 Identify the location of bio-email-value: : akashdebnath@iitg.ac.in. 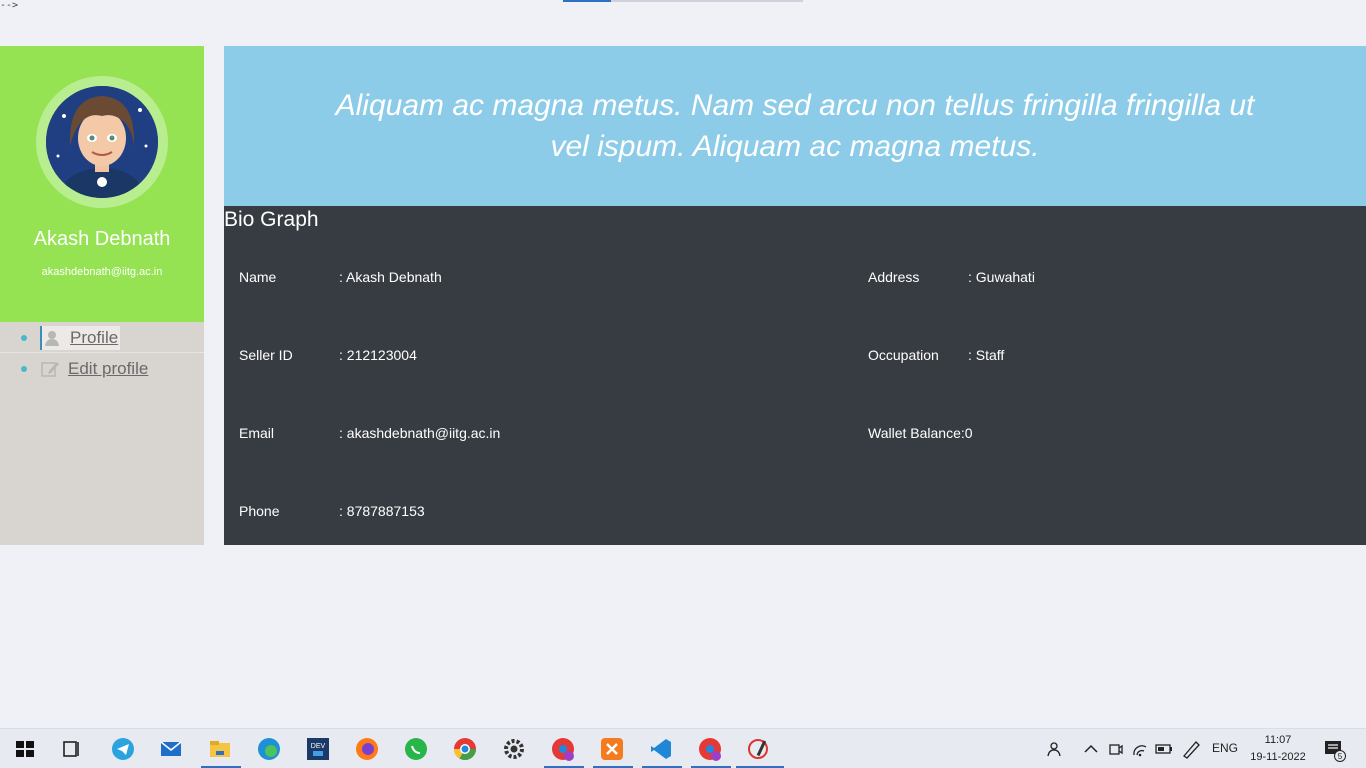
(420, 433).